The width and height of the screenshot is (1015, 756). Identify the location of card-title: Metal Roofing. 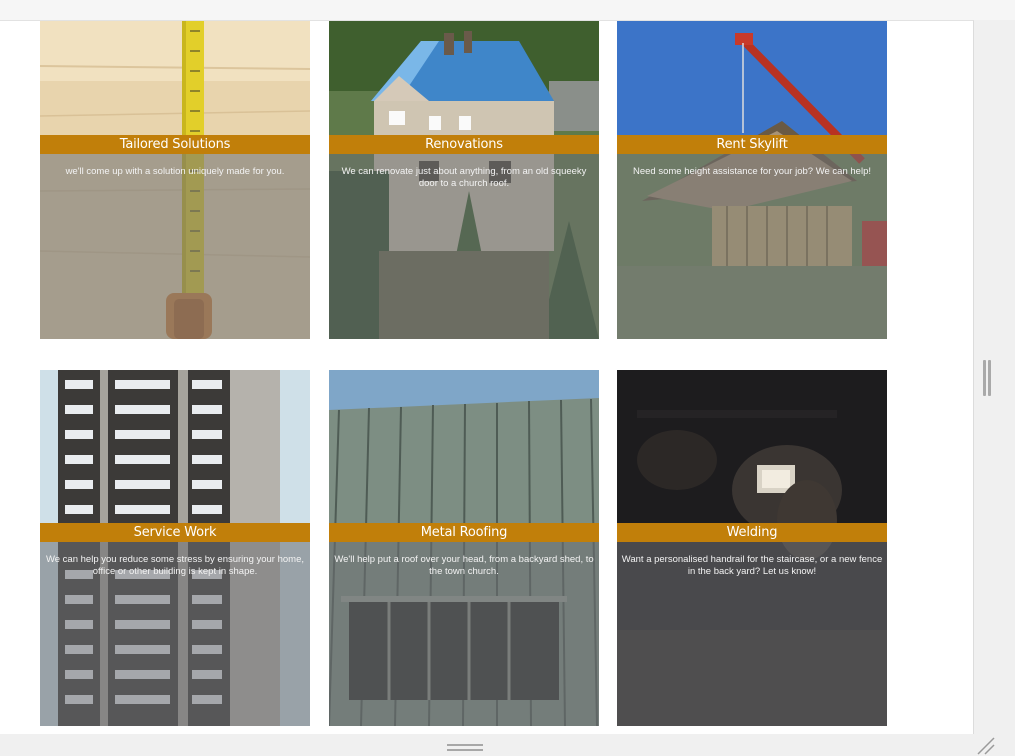
(464, 532).